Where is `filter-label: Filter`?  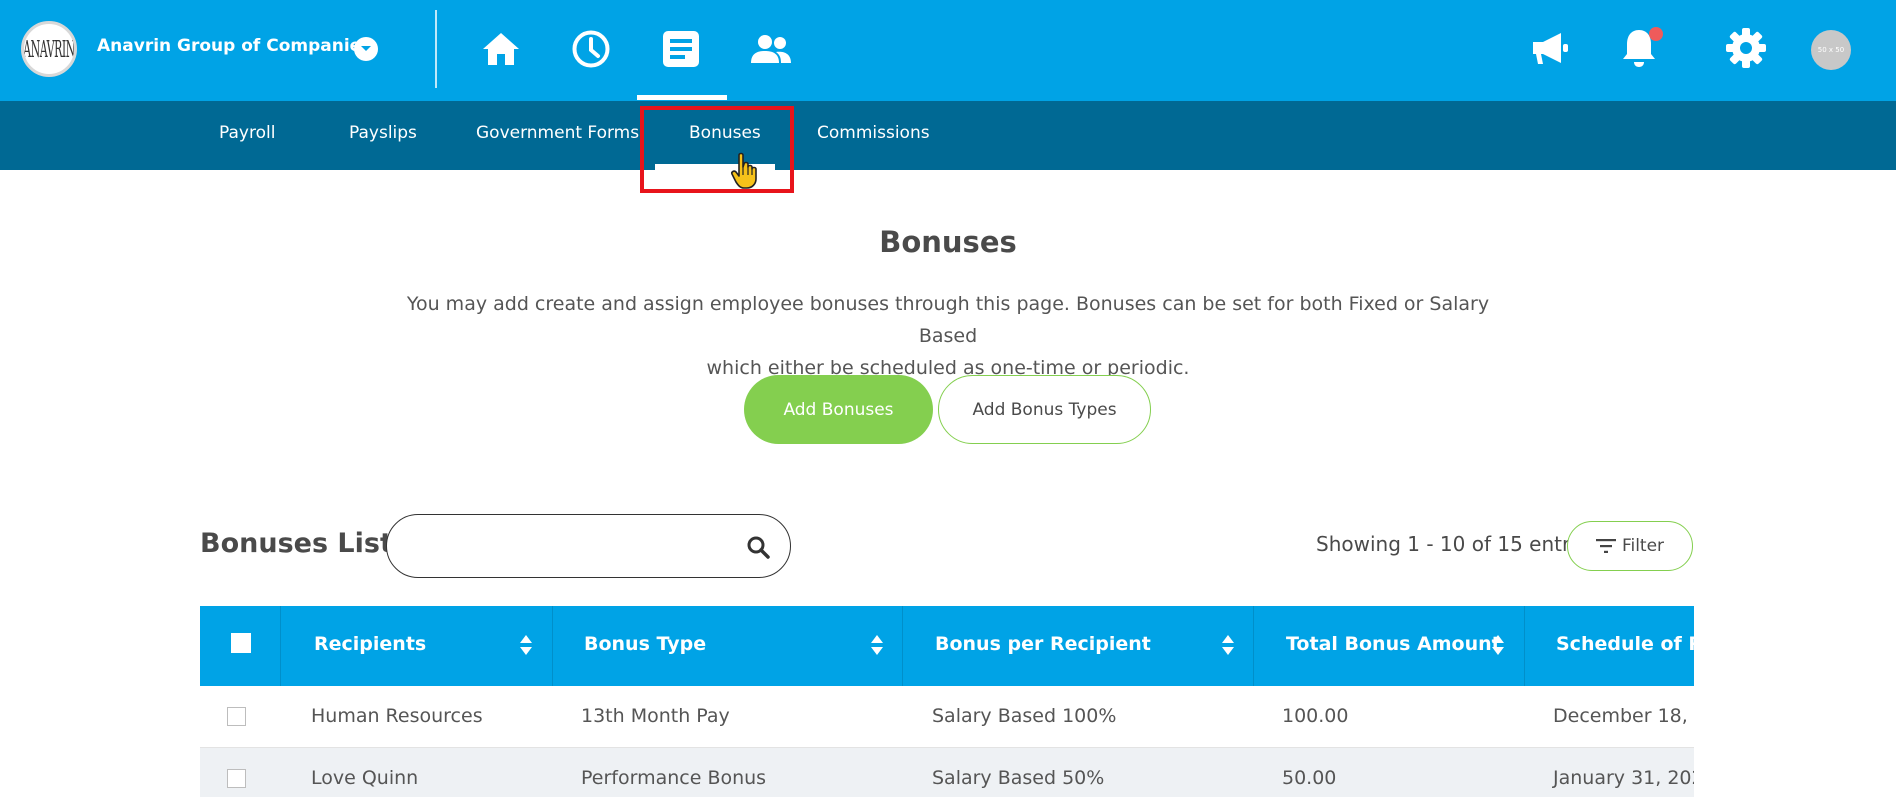
filter-label: Filter is located at coordinates (1643, 546).